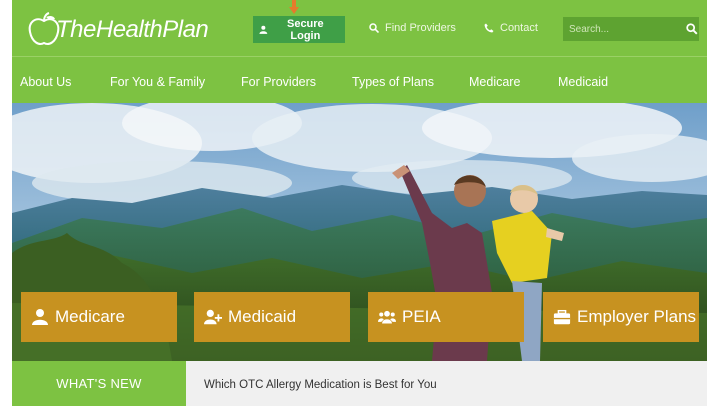 The height and width of the screenshot is (406, 711). Describe the element at coordinates (494, 82) in the screenshot. I see `nav-item-medicare: Medicare` at that location.